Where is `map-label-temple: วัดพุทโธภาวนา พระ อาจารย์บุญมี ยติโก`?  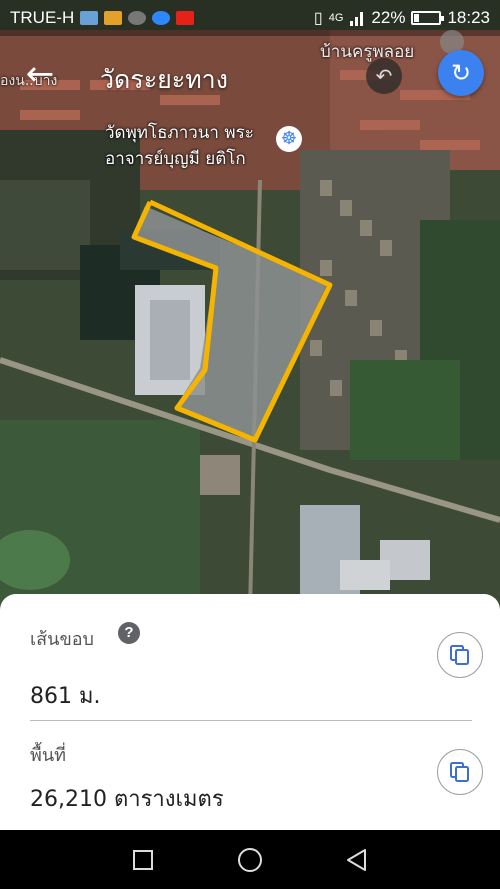 map-label-temple: วัดพุทโธภาวนา พระ อาจารย์บุญมี ยติโก is located at coordinates (179, 146).